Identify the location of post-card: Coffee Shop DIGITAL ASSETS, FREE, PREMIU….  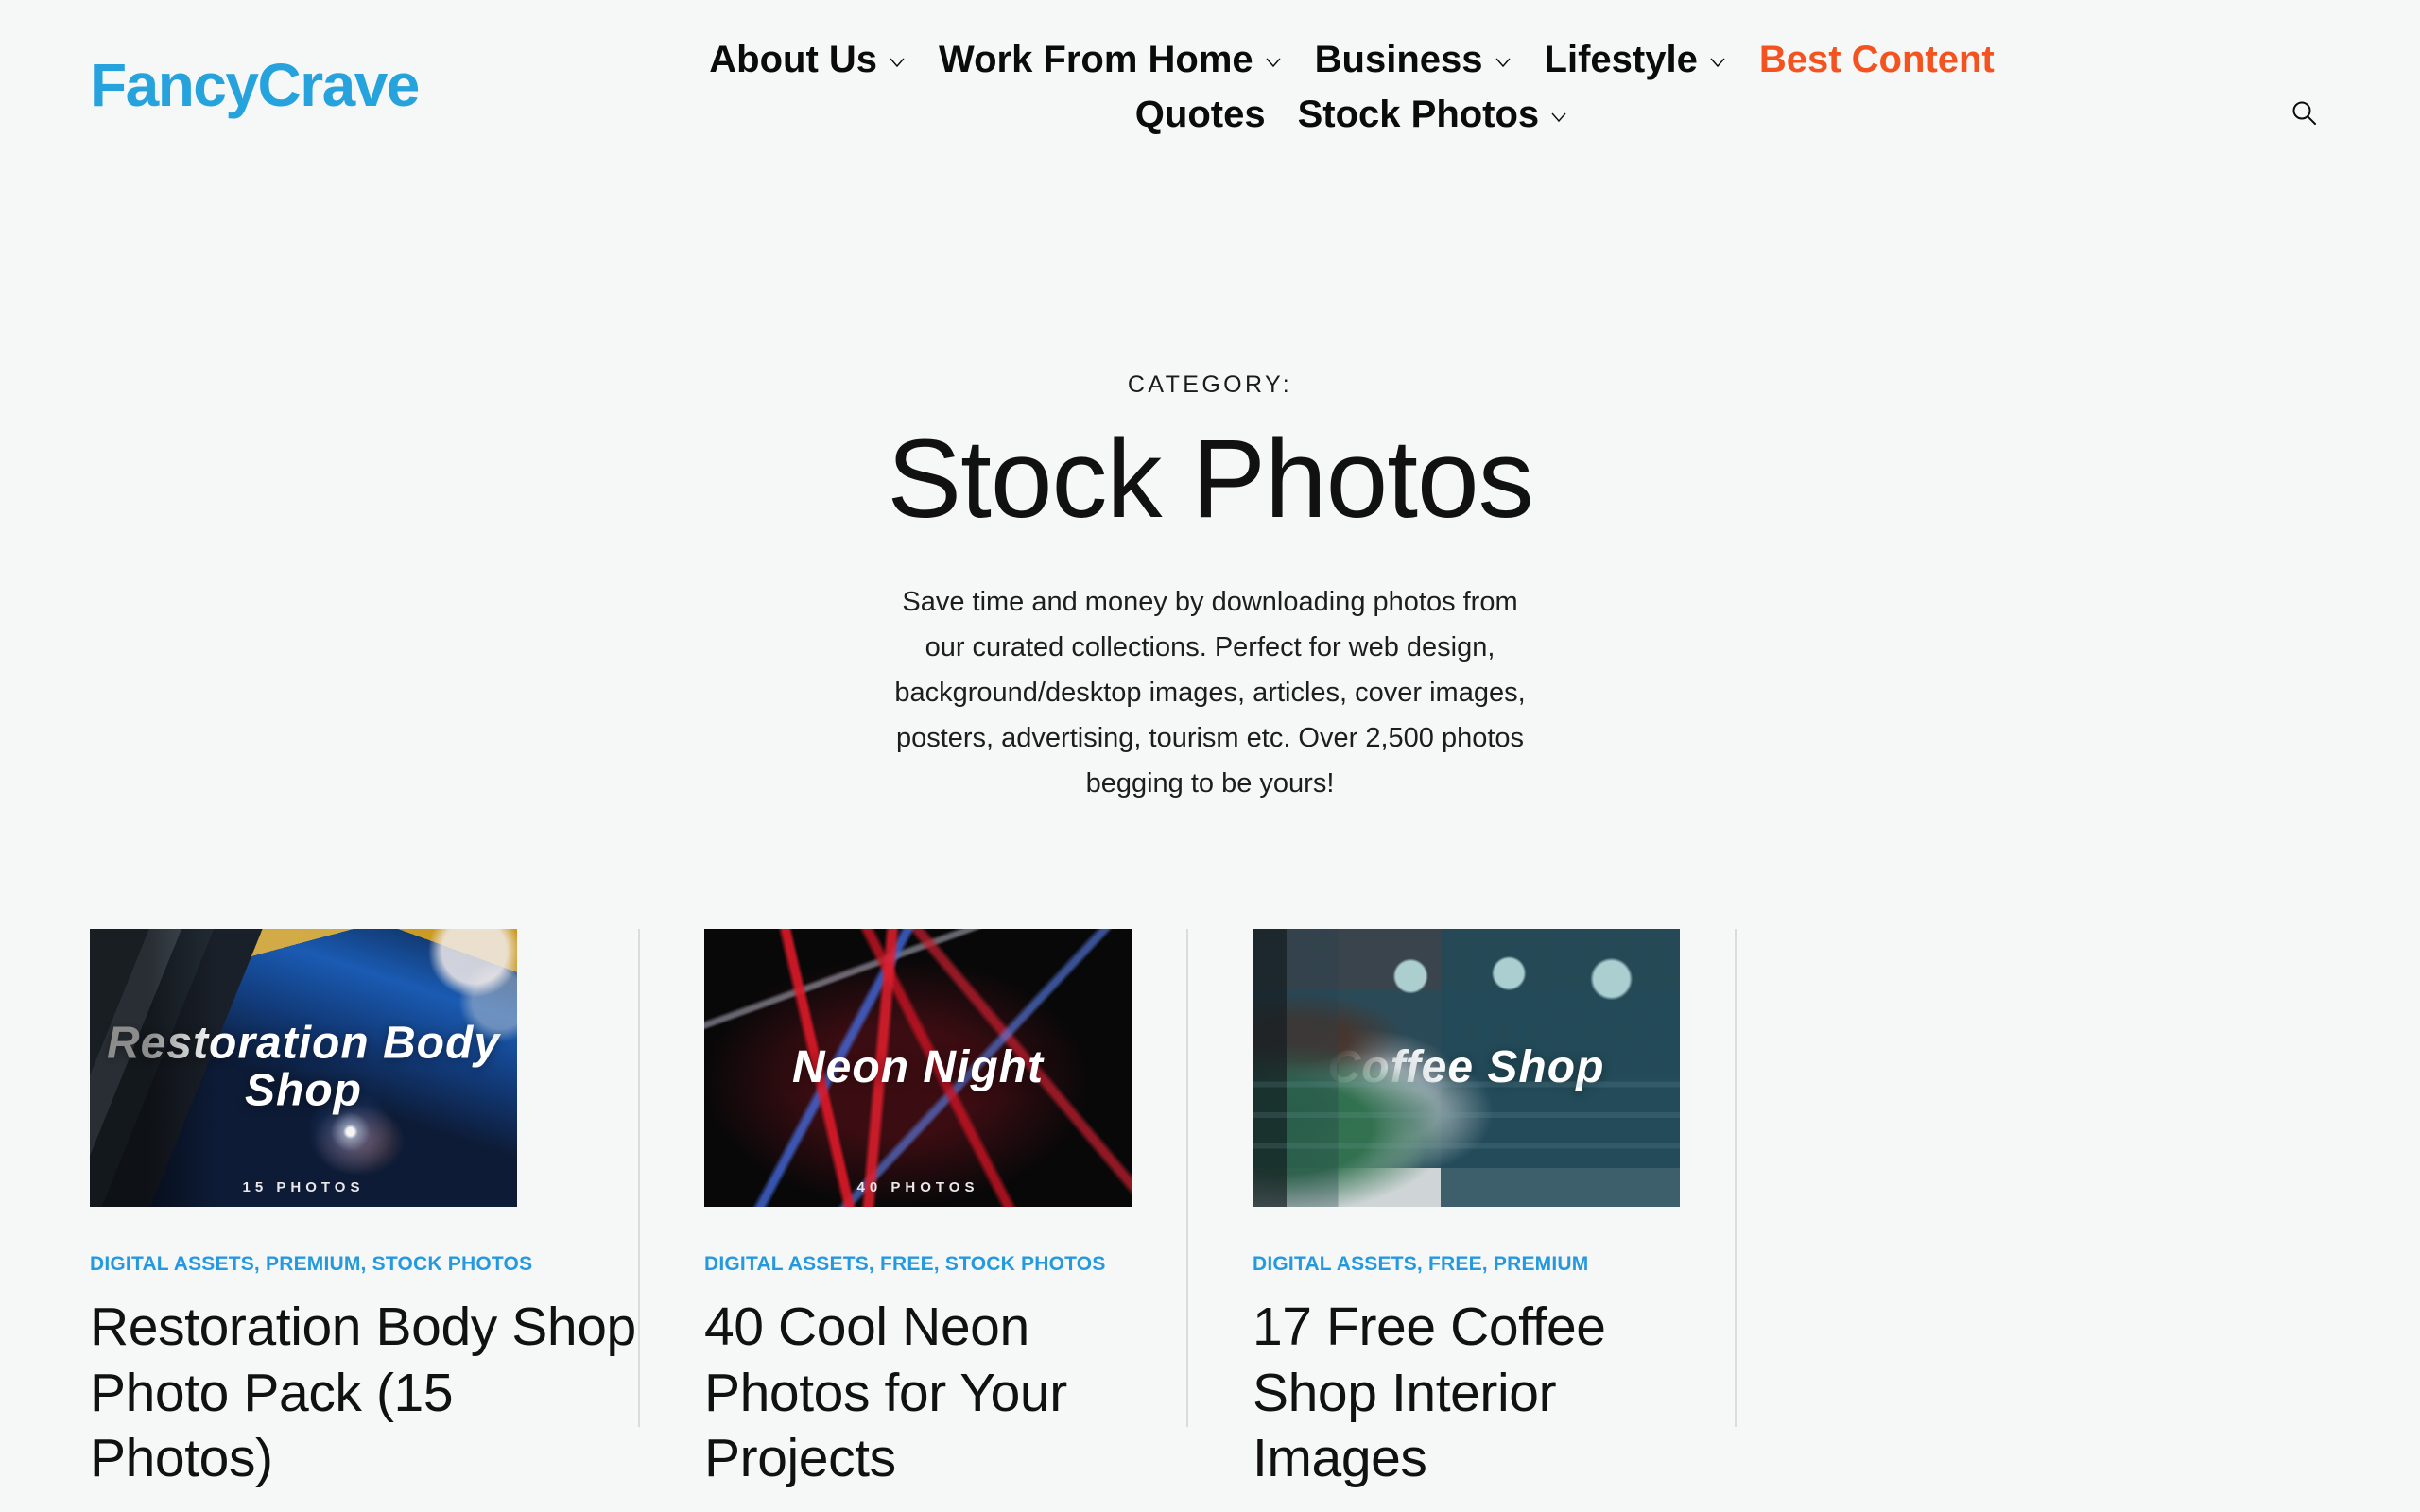
(1460, 1210).